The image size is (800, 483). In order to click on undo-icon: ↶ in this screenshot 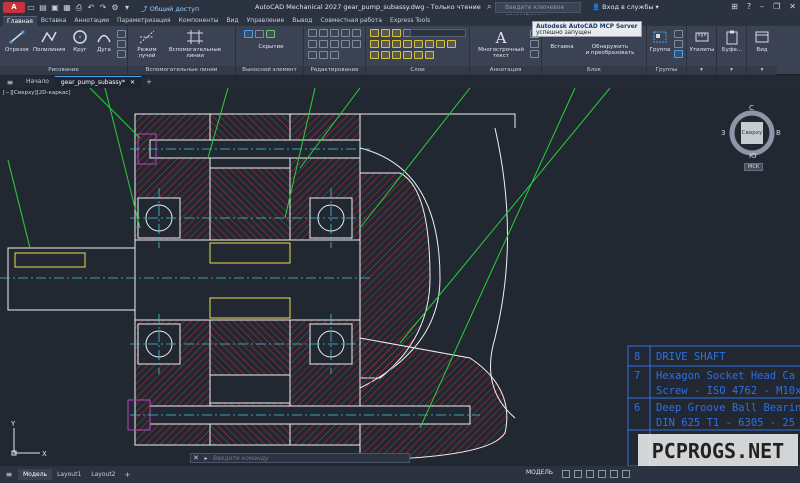, I will do `click(91, 7)`.